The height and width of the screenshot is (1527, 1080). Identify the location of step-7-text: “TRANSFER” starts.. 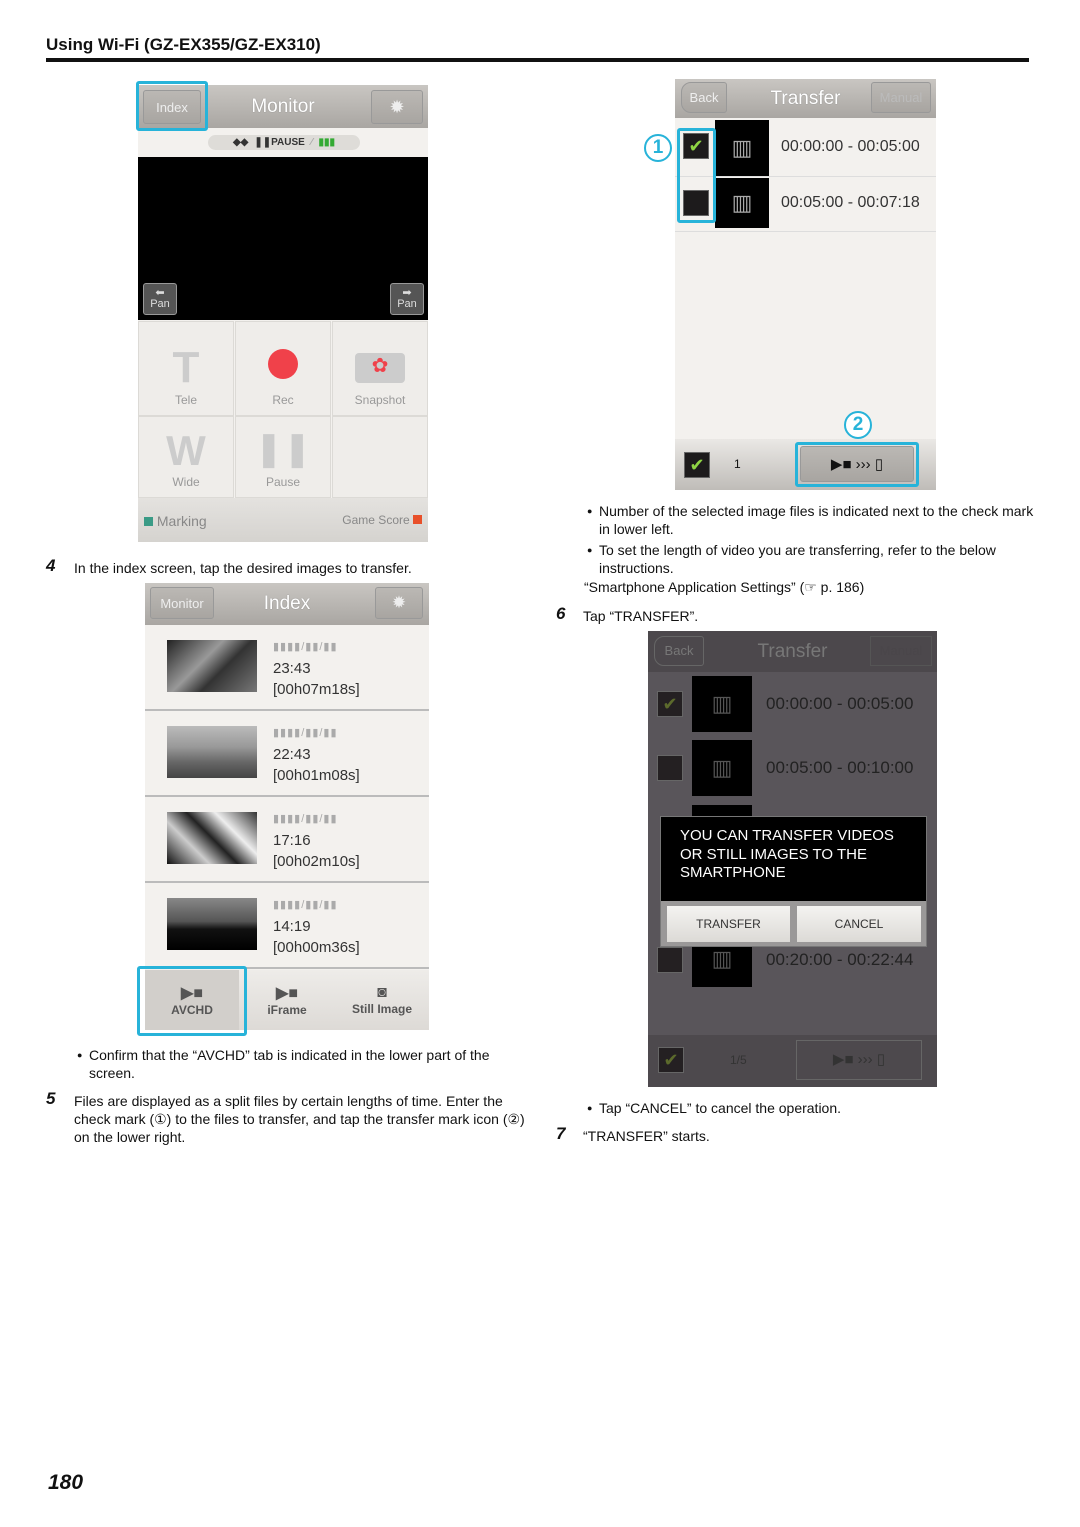
(646, 1136).